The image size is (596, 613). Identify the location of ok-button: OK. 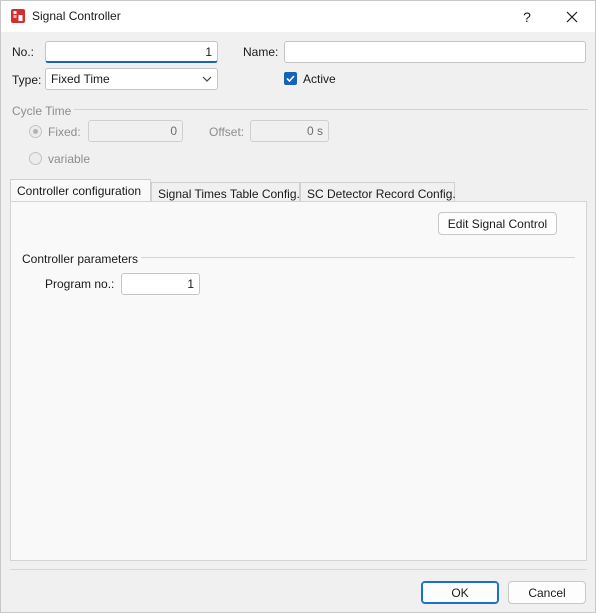
(460, 592).